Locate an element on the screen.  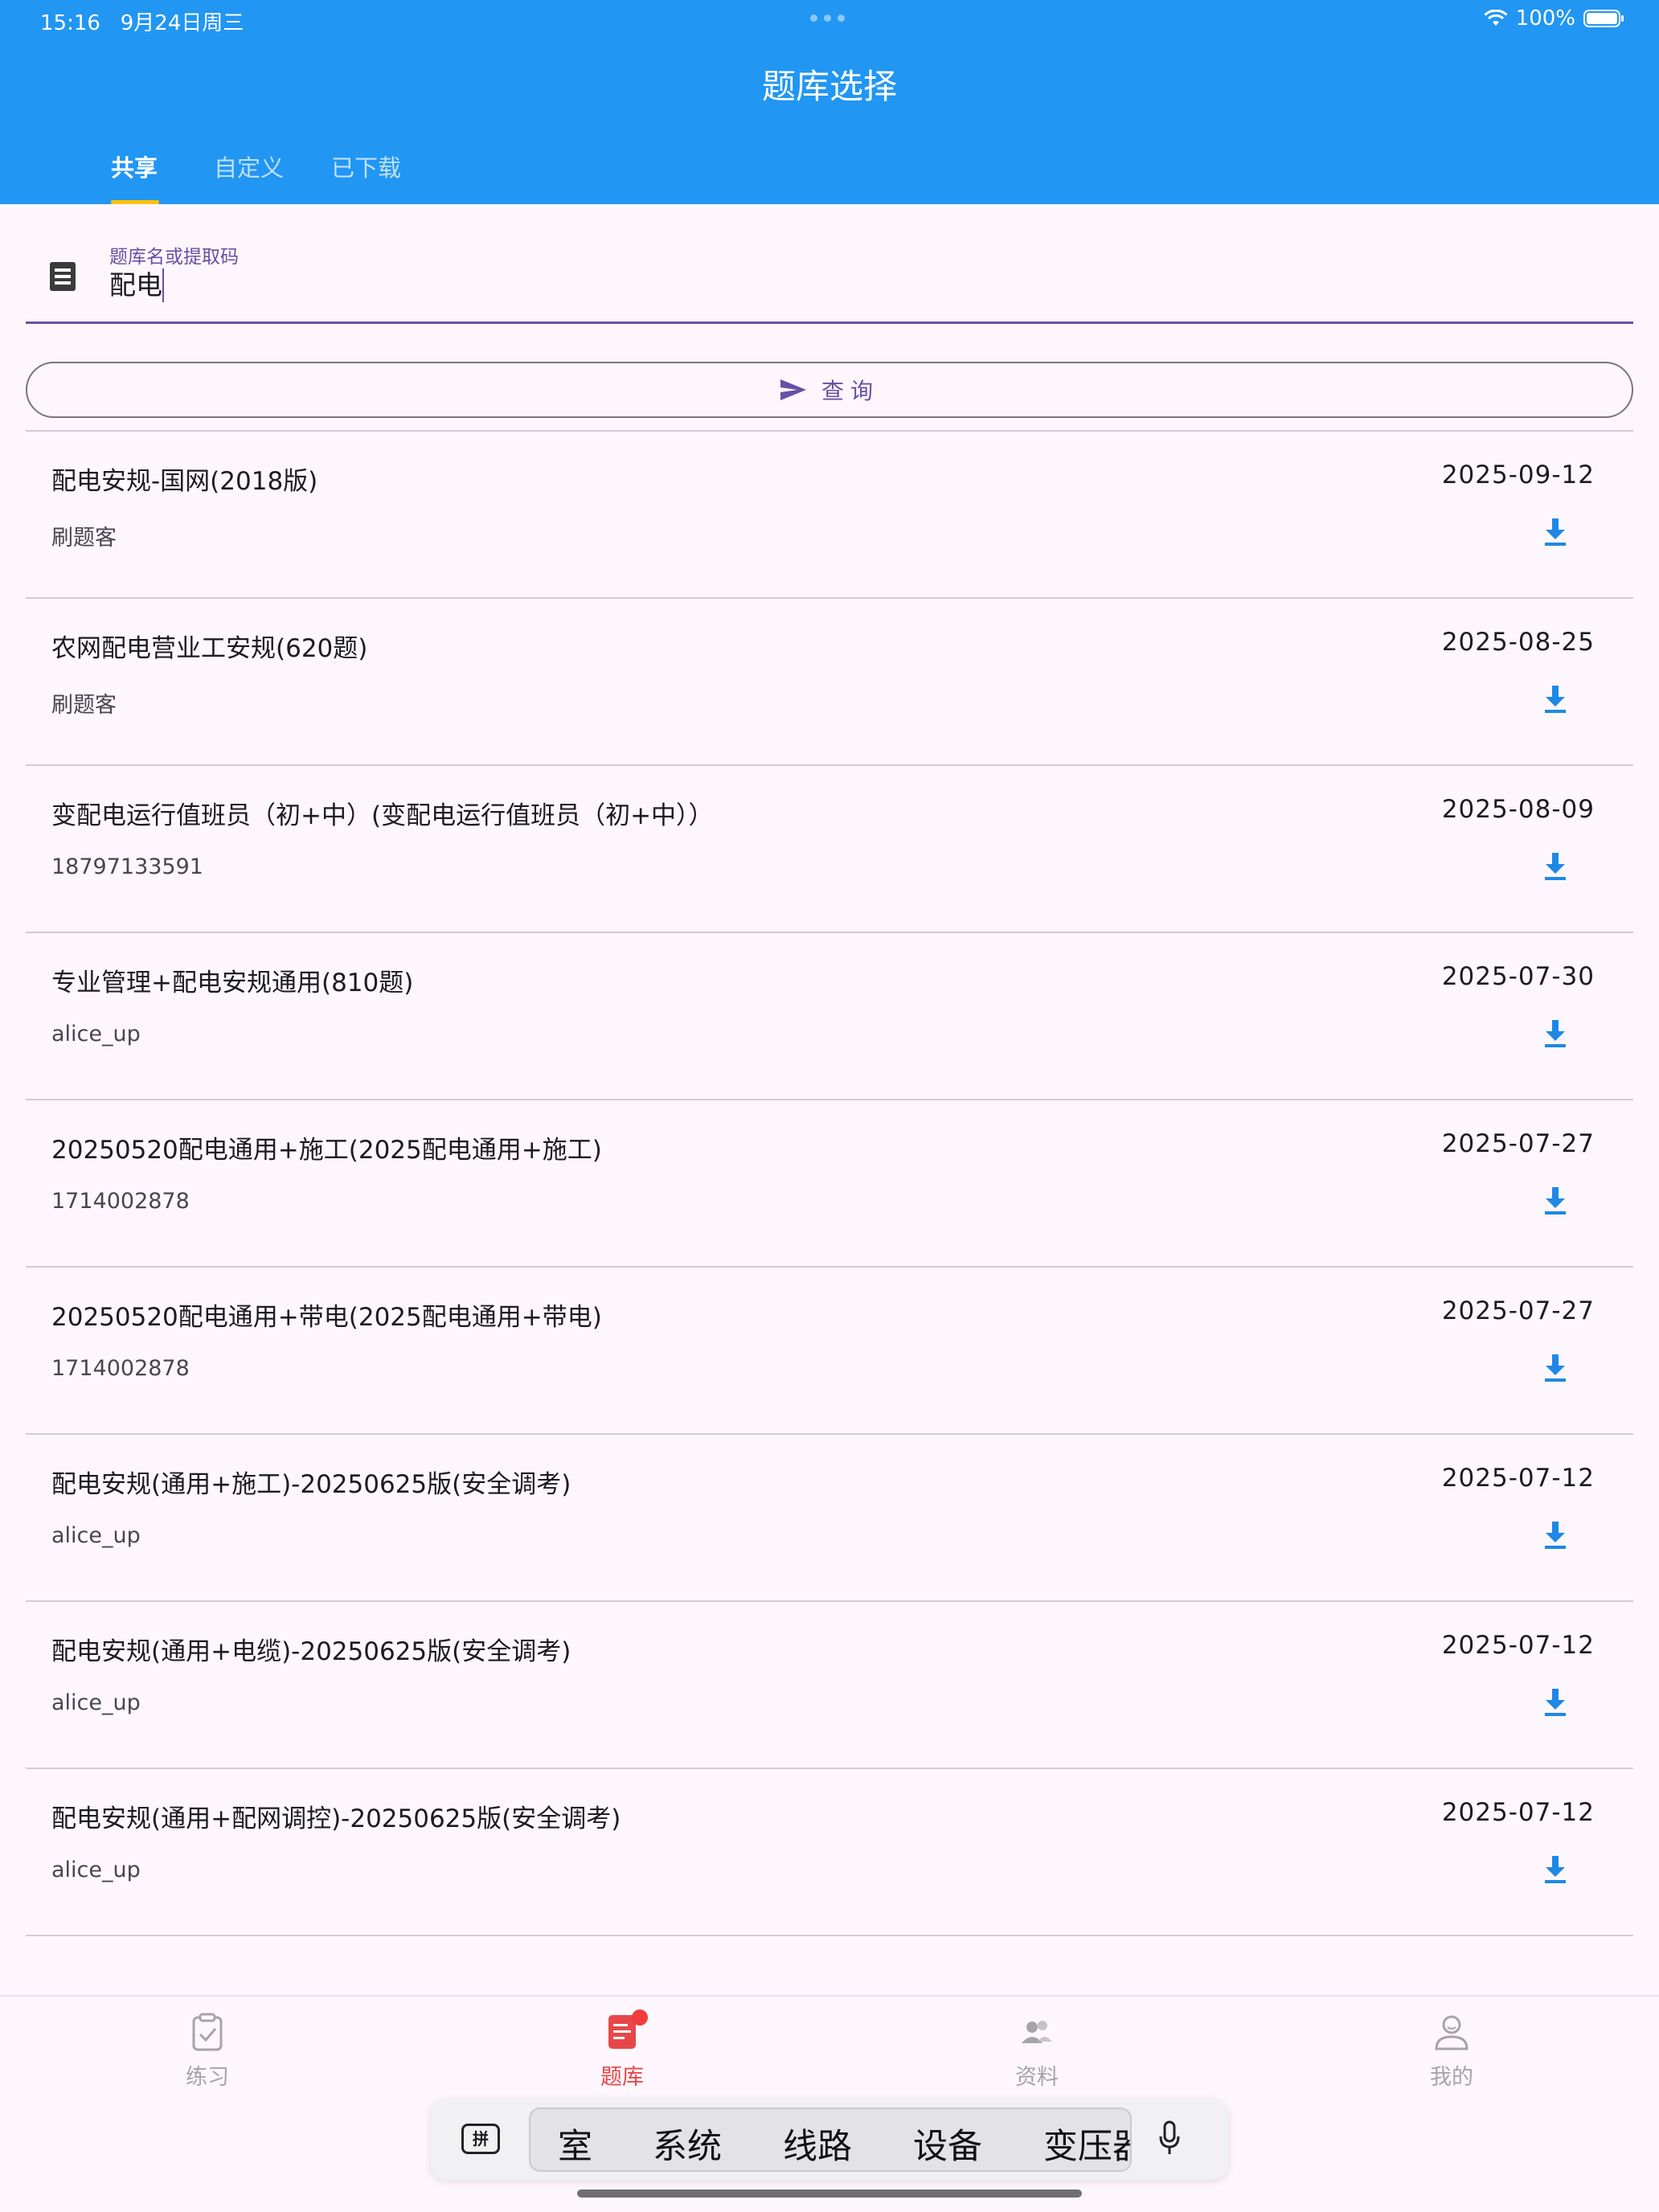
text-caret is located at coordinates (163, 285).